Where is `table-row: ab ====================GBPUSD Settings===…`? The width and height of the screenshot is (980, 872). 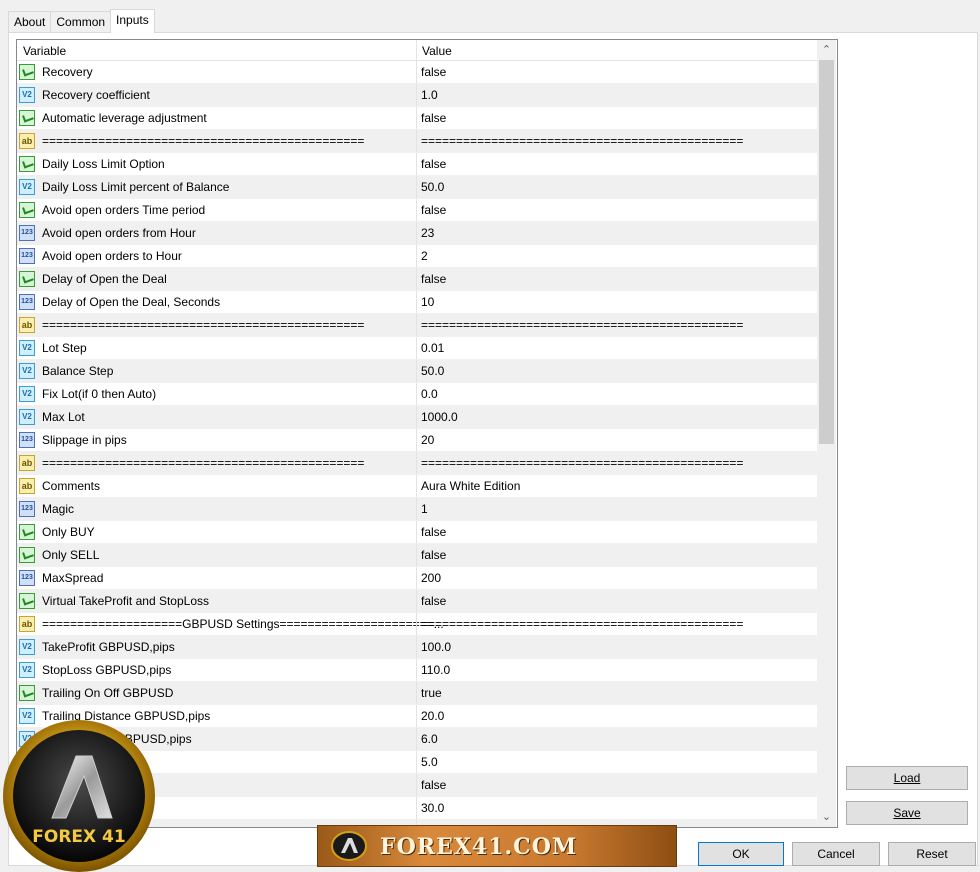 table-row: ab ====================GBPUSD Settings===… is located at coordinates (417, 624).